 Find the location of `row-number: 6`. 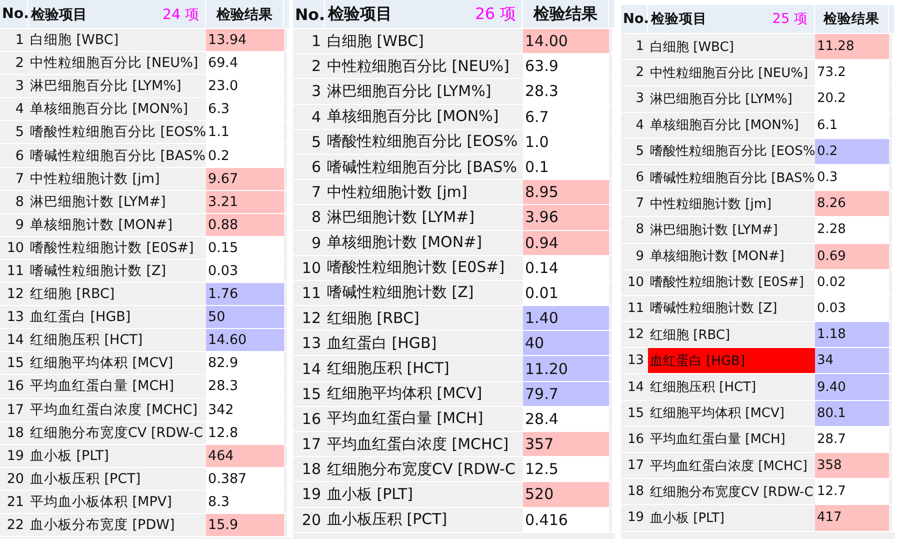

row-number: 6 is located at coordinates (639, 178).